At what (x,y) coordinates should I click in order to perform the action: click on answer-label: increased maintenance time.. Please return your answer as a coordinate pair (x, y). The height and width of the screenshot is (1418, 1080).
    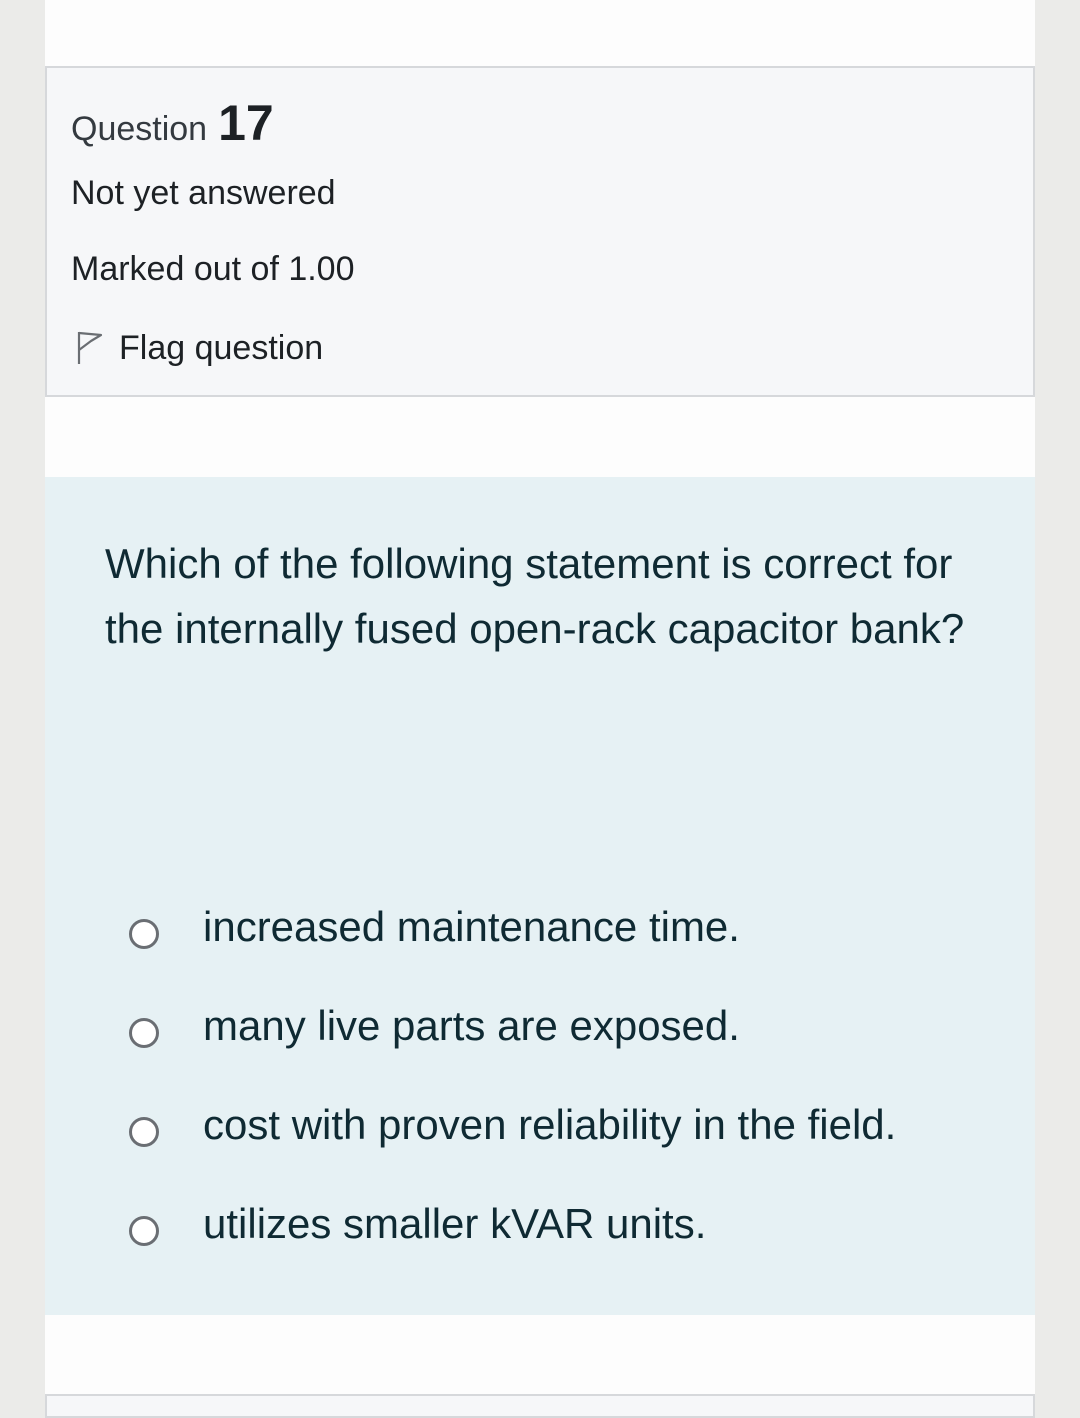
    Looking at the image, I should click on (471, 926).